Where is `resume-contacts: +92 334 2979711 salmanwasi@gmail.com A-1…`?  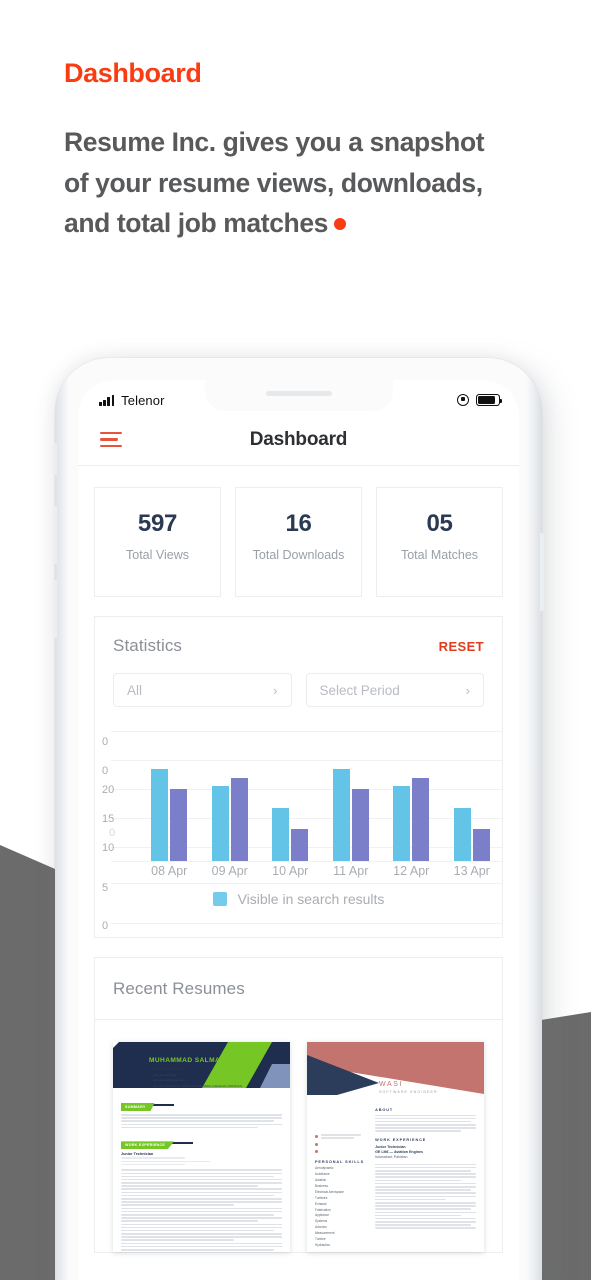
resume-contacts: +92 334 2979711 salmanwasi@gmail.com A-1… is located at coordinates (197, 1080).